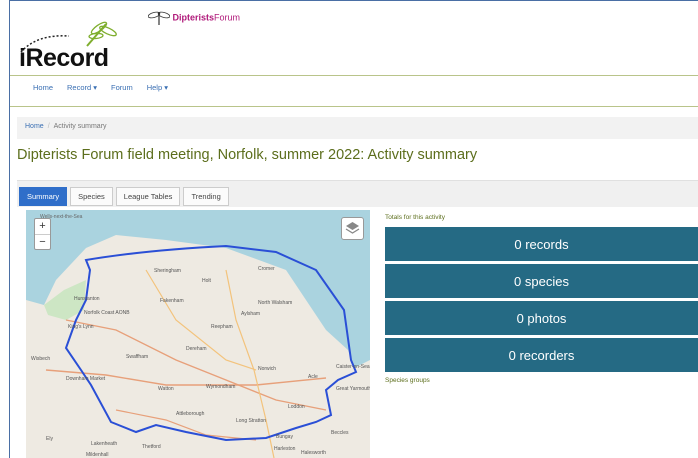  What do you see at coordinates (354, 106) in the screenshot?
I see `nav-divider` at bounding box center [354, 106].